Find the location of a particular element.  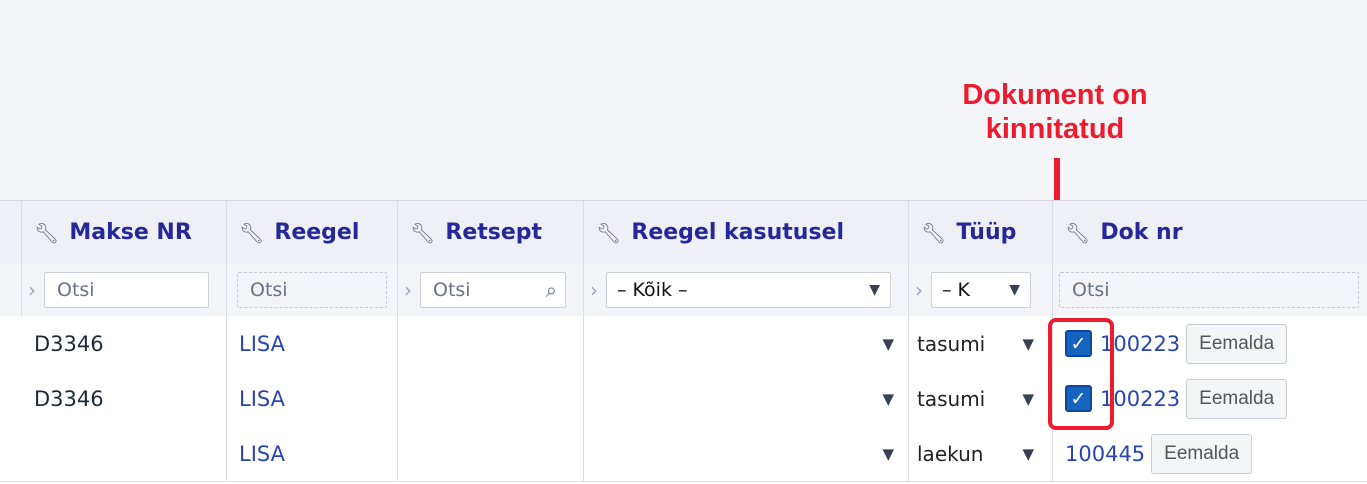

search-input-reegel: Otsi is located at coordinates (312, 290).